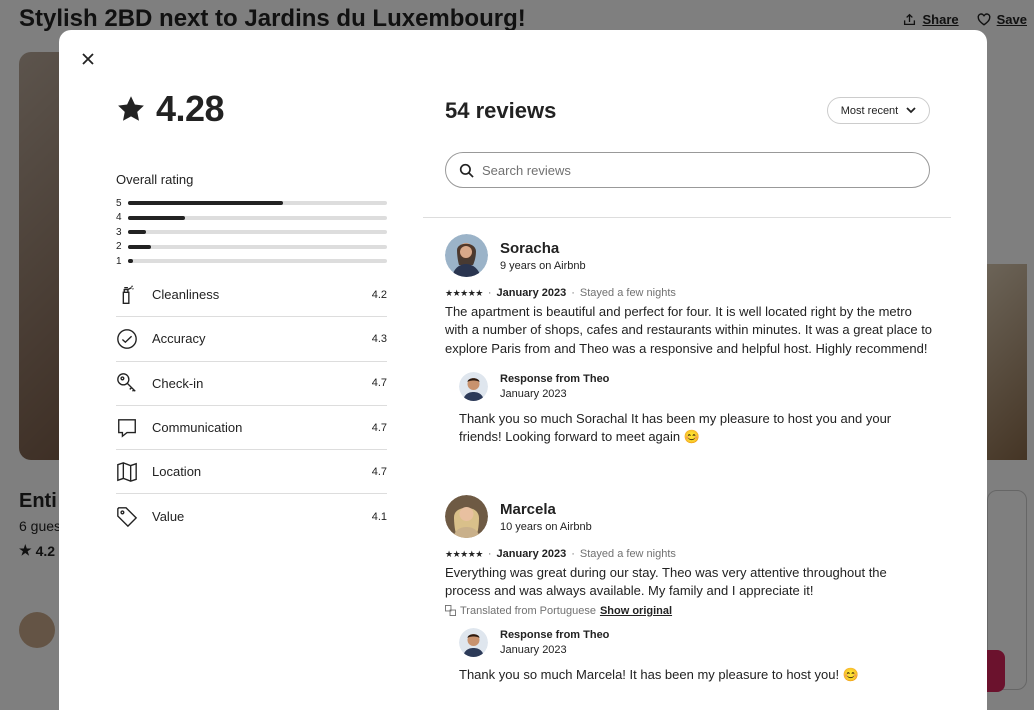 This screenshot has height=710, width=1034. What do you see at coordinates (528, 610) in the screenshot?
I see `translated-label: Translated from Portuguese` at bounding box center [528, 610].